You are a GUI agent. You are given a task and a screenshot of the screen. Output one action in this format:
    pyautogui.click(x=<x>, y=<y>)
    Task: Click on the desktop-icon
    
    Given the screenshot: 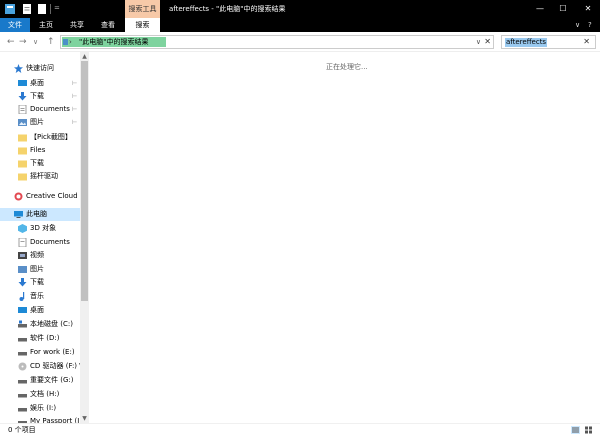 What is the action you would take?
    pyautogui.click(x=22, y=83)
    